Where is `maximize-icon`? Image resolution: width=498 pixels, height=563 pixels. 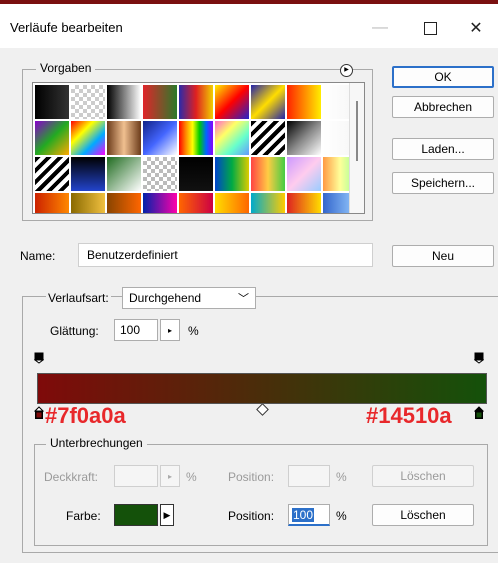
maximize-icon is located at coordinates (430, 28).